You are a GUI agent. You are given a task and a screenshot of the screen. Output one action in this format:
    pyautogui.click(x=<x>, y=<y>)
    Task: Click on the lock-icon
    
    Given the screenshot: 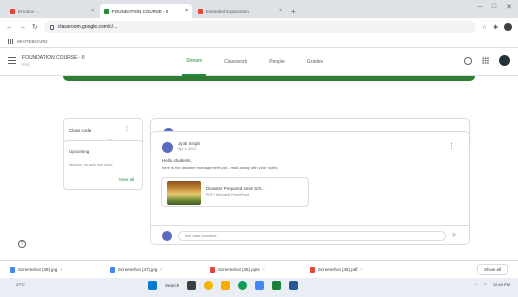 What is the action you would take?
    pyautogui.click(x=51, y=27)
    